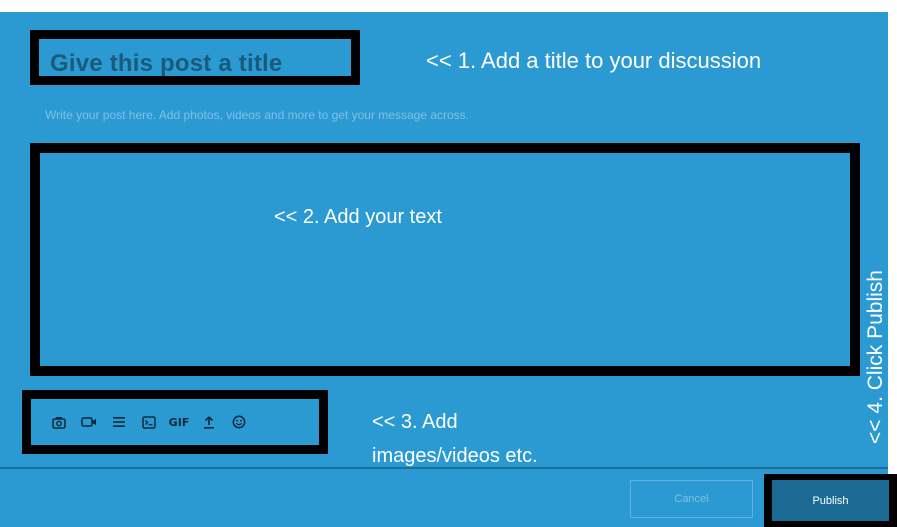 The width and height of the screenshot is (897, 527). Describe the element at coordinates (166, 64) in the screenshot. I see `post-title-input: Give this post a title` at that location.